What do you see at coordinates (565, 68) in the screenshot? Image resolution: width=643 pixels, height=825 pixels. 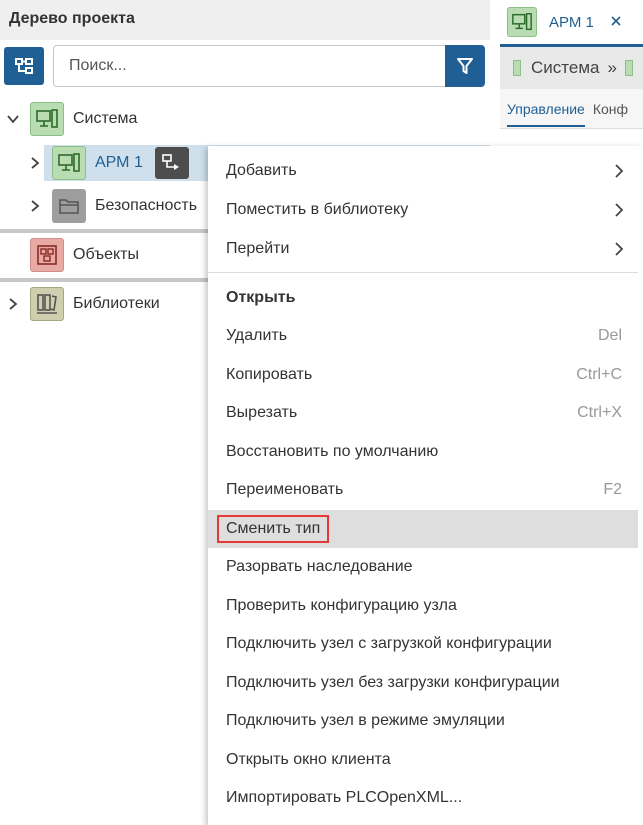 I see `breadcrumb-item-system: Система` at bounding box center [565, 68].